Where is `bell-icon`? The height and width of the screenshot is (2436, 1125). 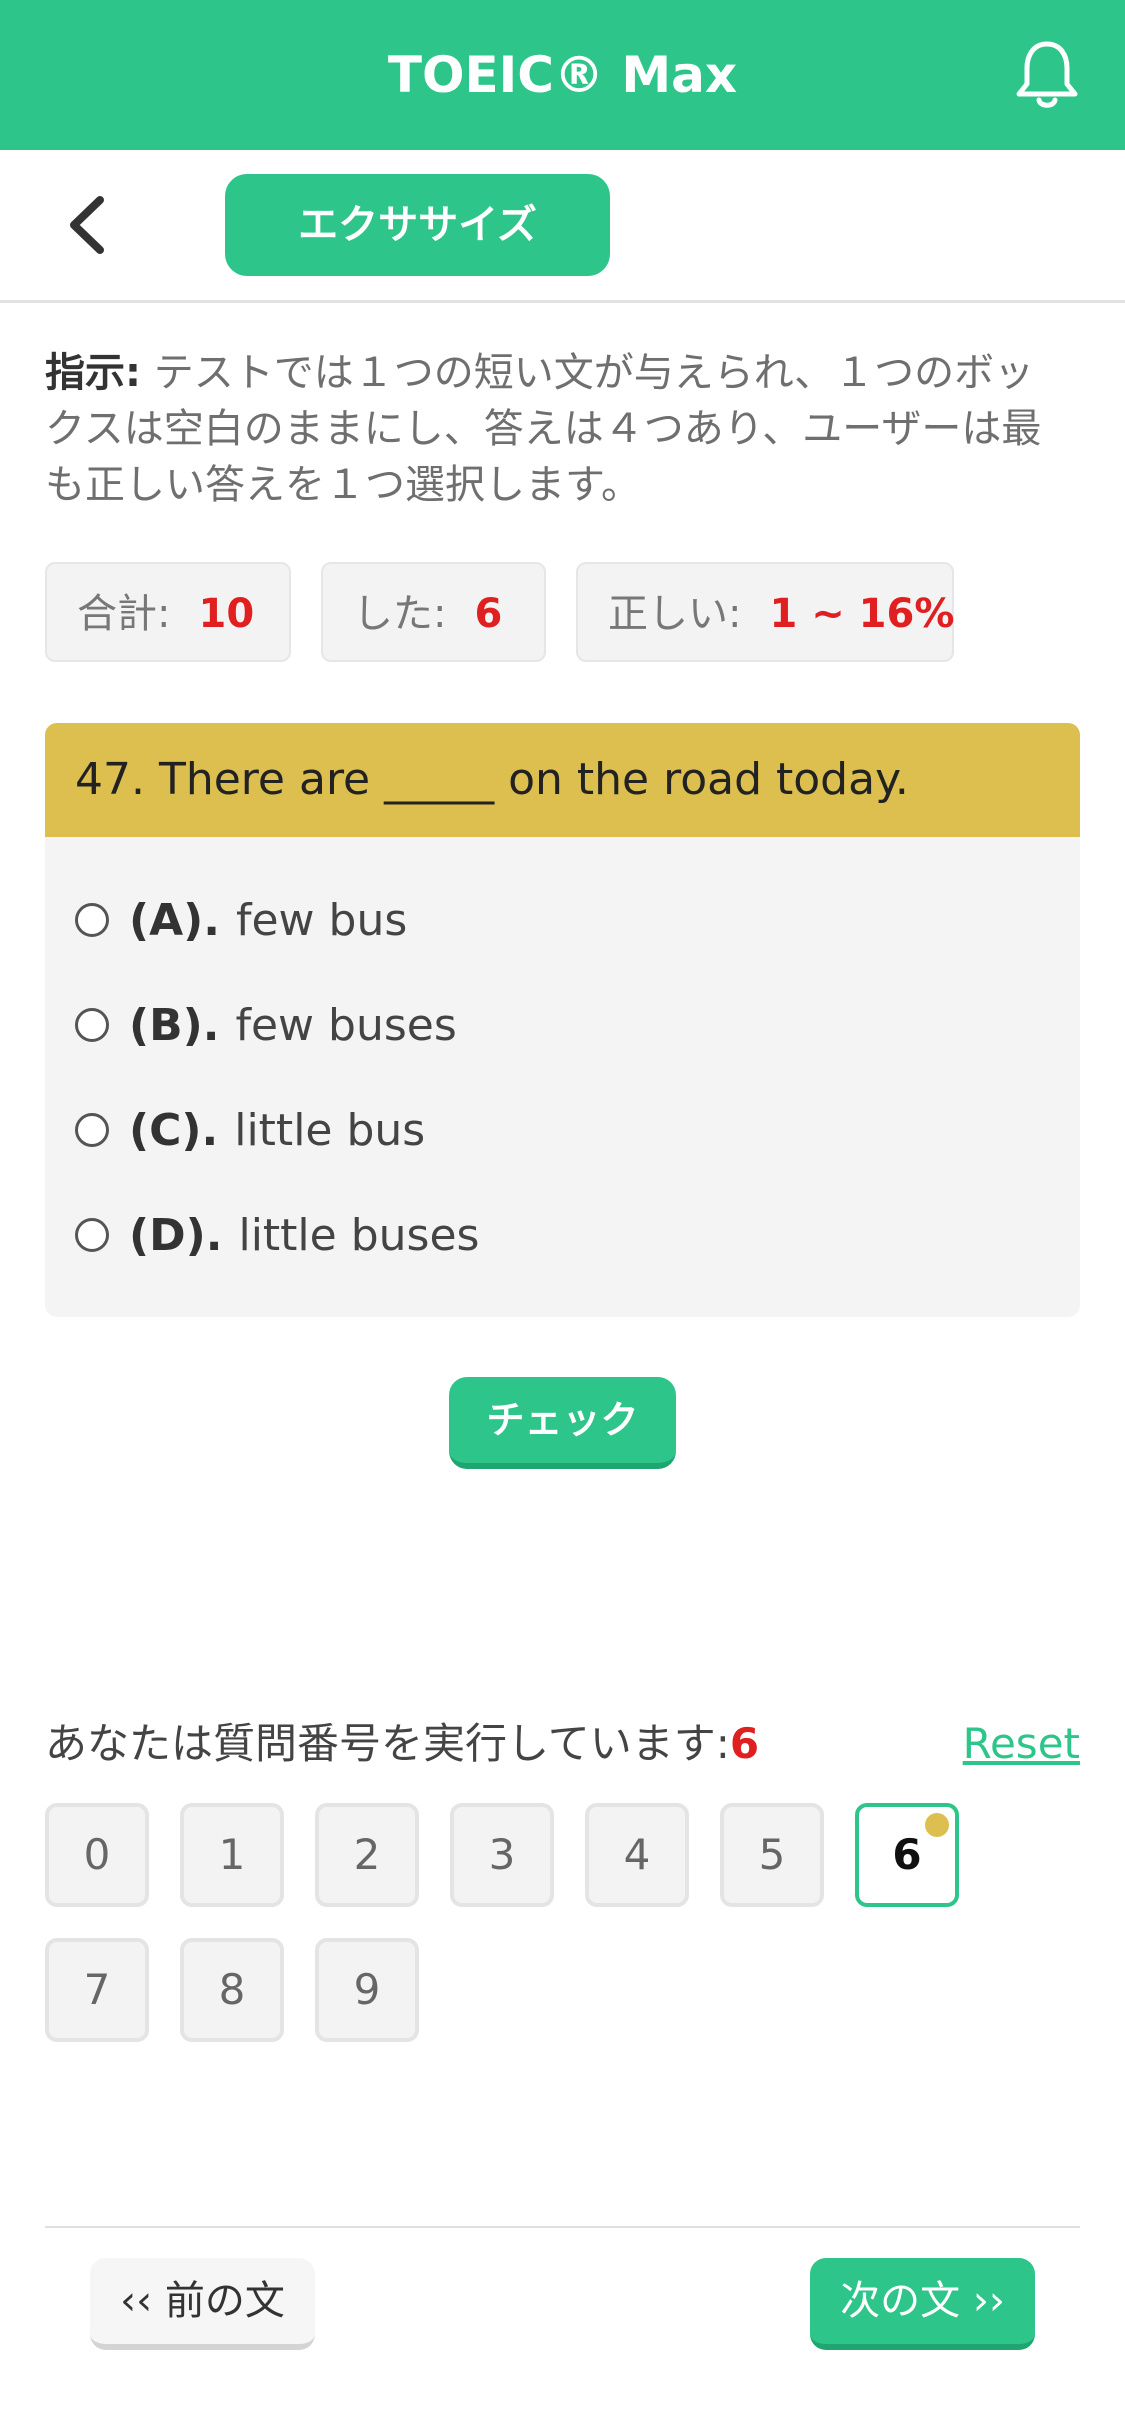
bell-icon is located at coordinates (1047, 75).